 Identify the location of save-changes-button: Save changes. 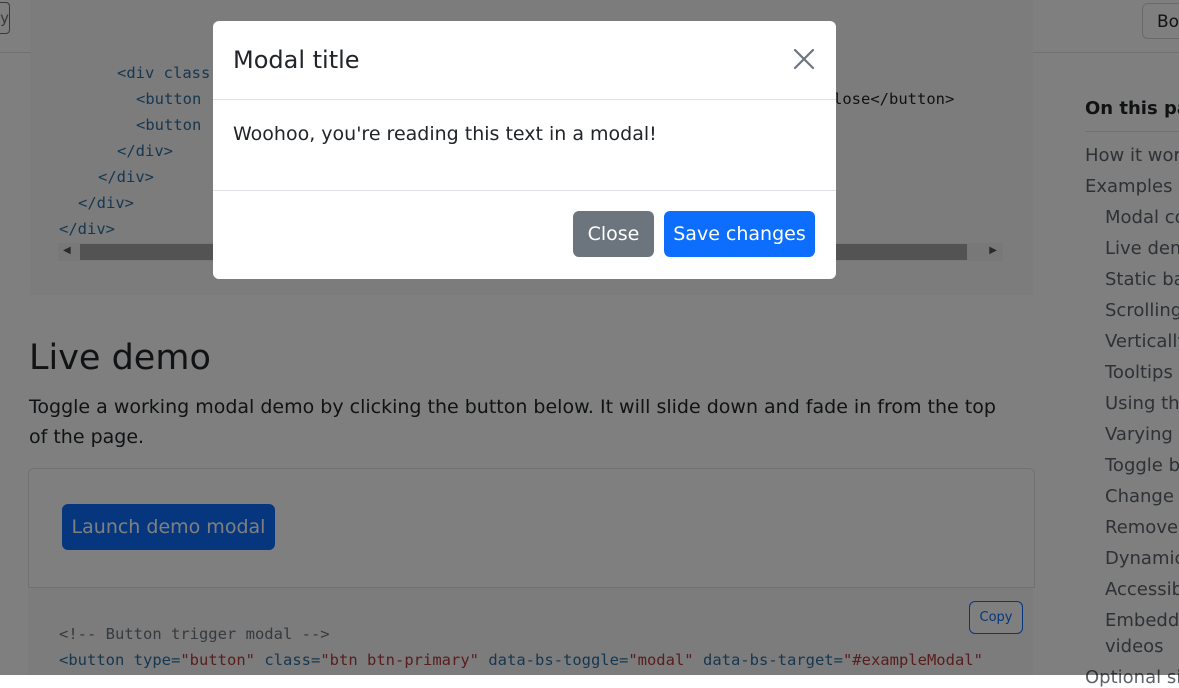
(739, 234).